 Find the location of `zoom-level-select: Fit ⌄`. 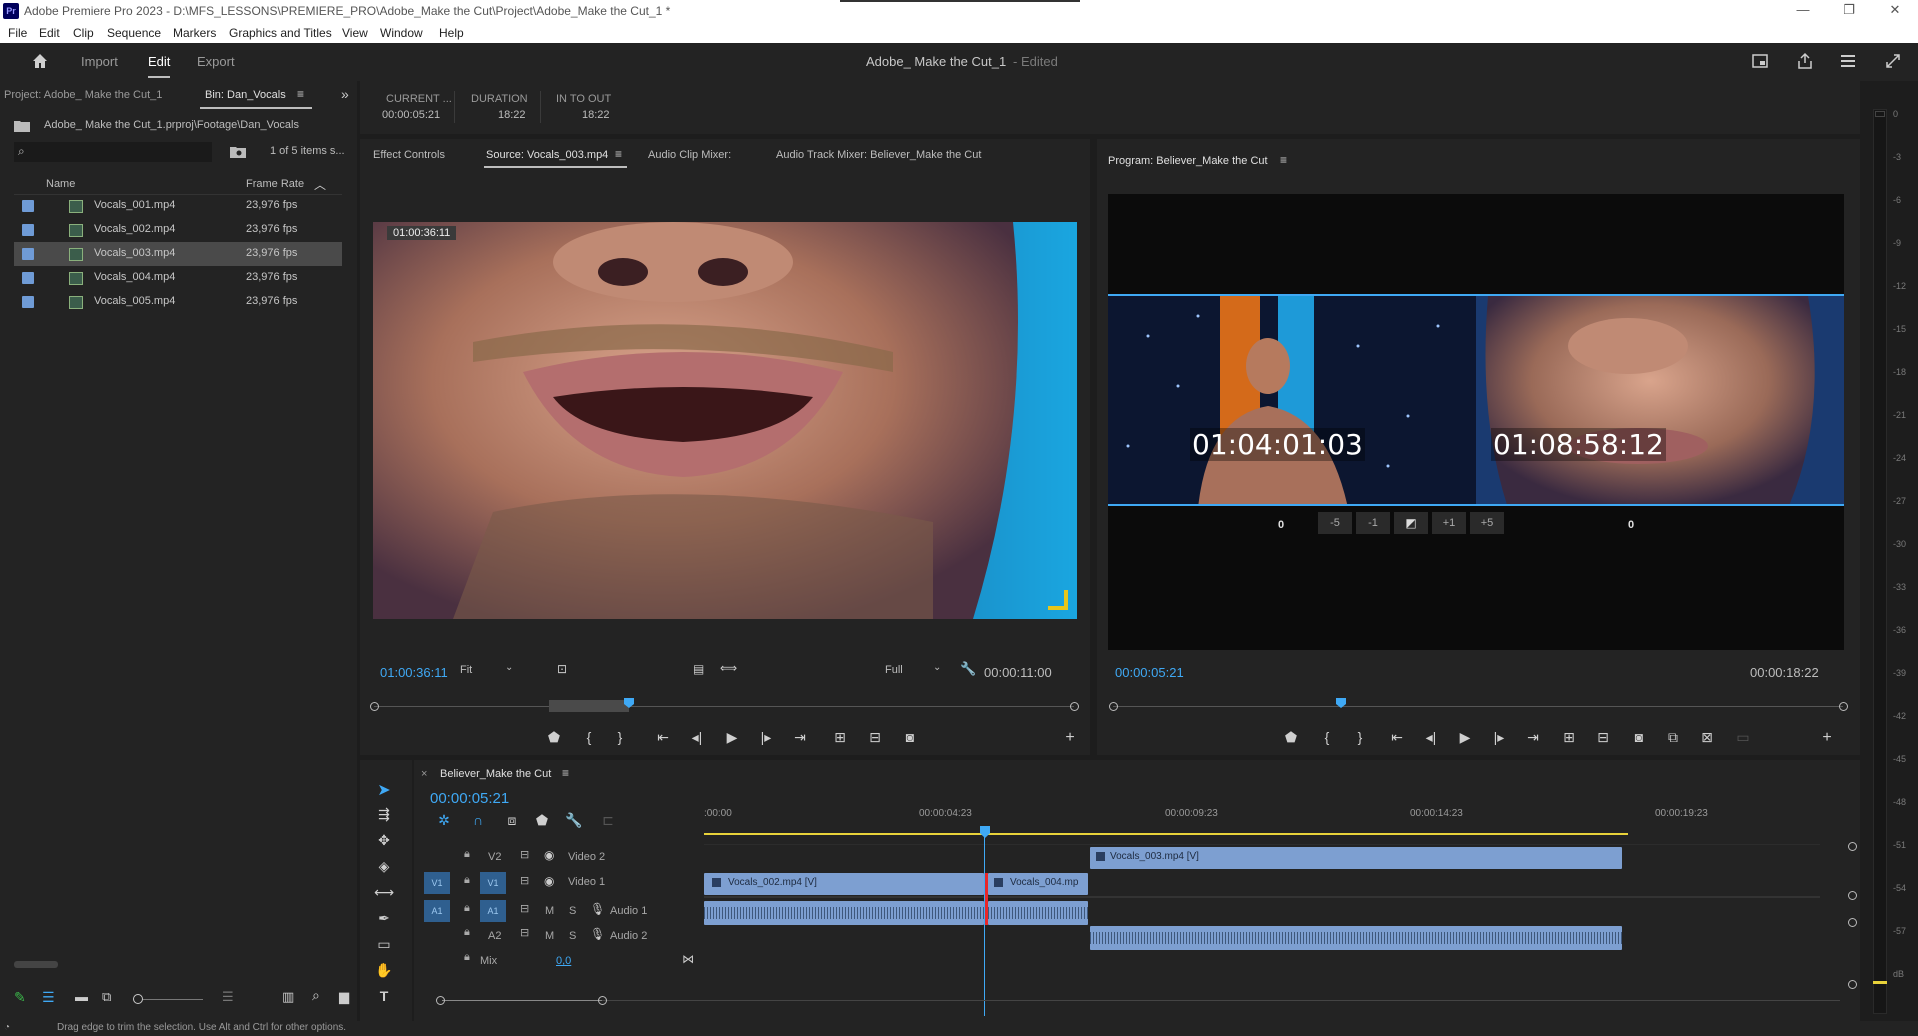

zoom-level-select: Fit ⌄ is located at coordinates (490, 671).